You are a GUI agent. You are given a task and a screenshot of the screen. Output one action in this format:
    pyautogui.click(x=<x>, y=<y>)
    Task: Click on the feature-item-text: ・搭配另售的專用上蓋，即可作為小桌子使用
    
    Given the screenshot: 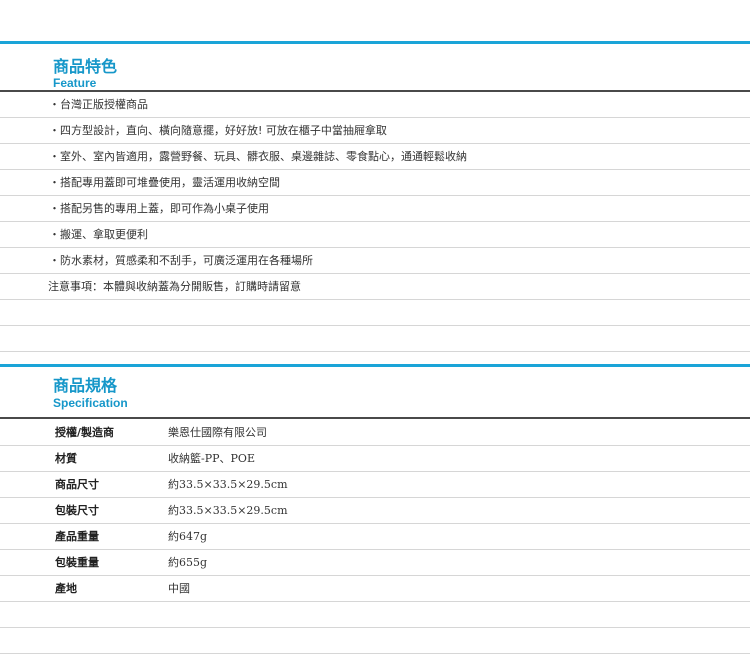 What is the action you would take?
    pyautogui.click(x=159, y=208)
    